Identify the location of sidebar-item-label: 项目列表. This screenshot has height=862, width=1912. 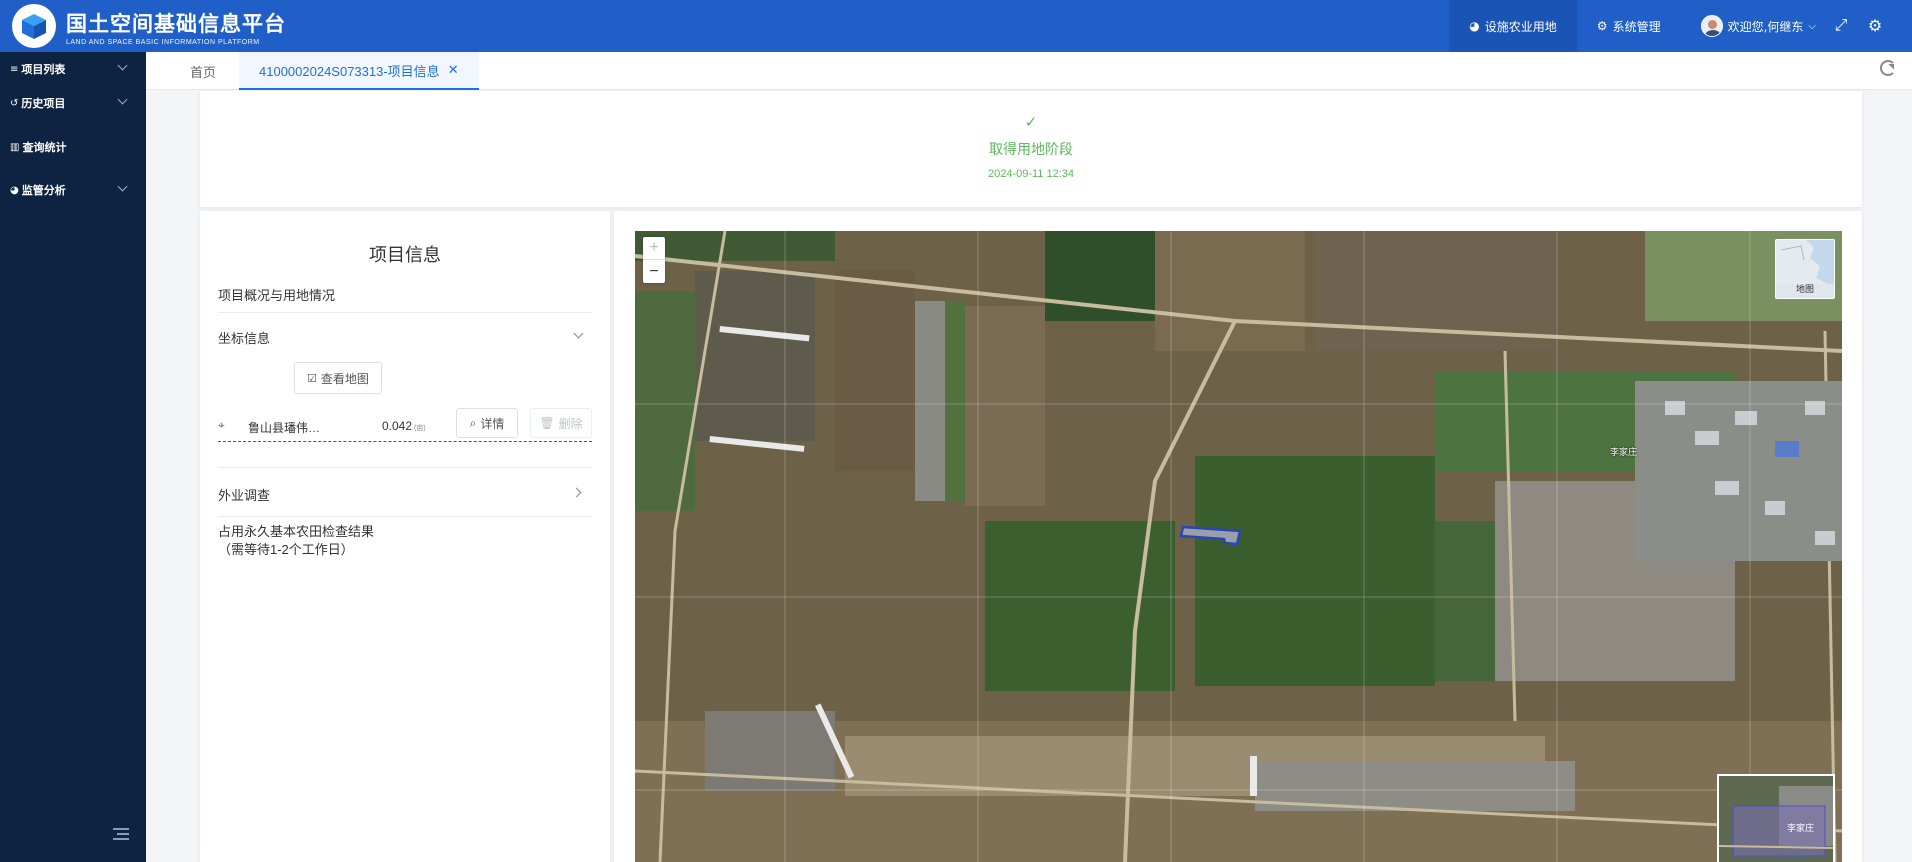
(43, 69).